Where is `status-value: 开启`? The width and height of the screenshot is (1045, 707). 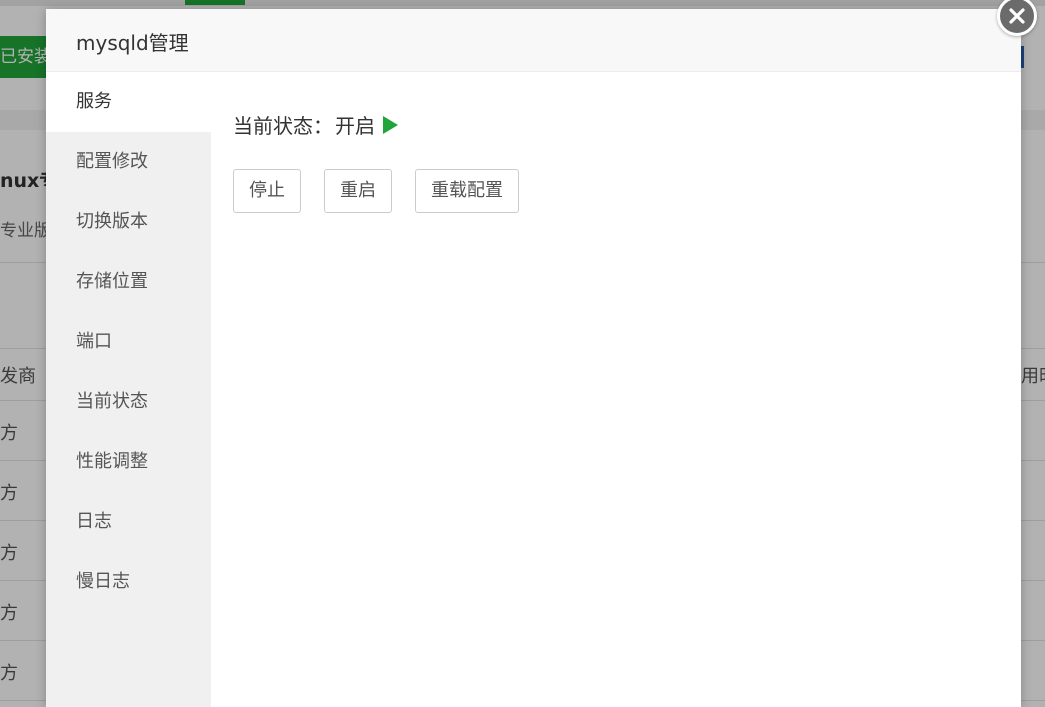 status-value: 开启 is located at coordinates (355, 126).